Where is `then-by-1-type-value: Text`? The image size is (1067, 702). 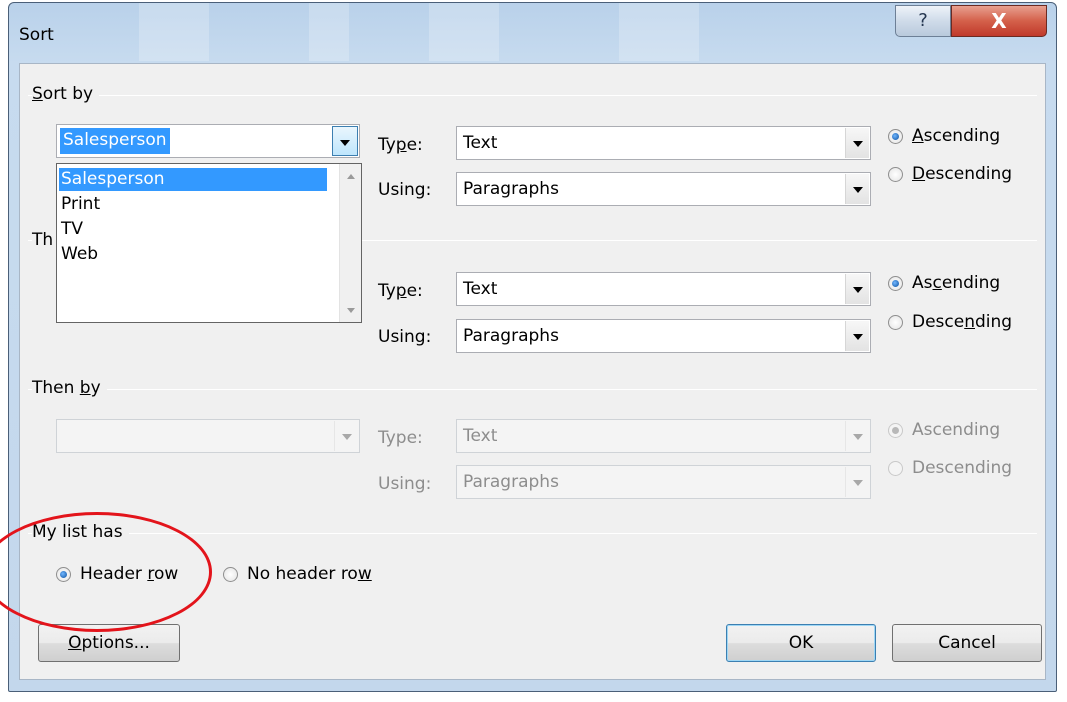 then-by-1-type-value: Text is located at coordinates (480, 289).